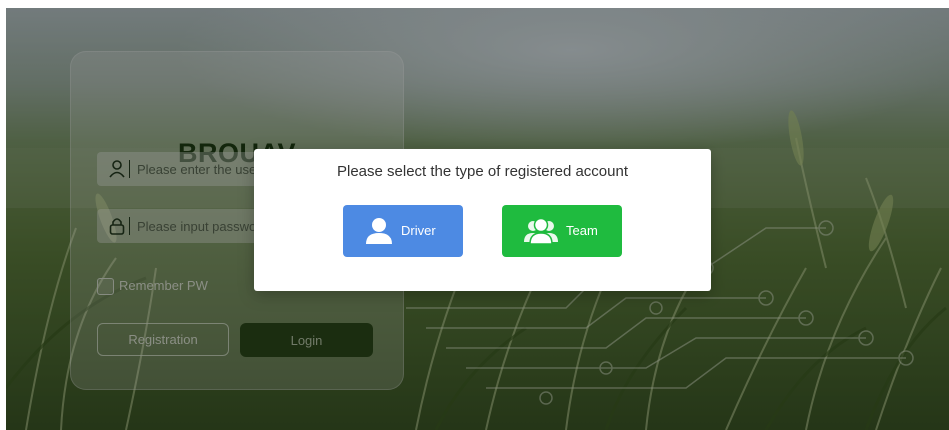  What do you see at coordinates (541, 232) in the screenshot?
I see `group-icon` at bounding box center [541, 232].